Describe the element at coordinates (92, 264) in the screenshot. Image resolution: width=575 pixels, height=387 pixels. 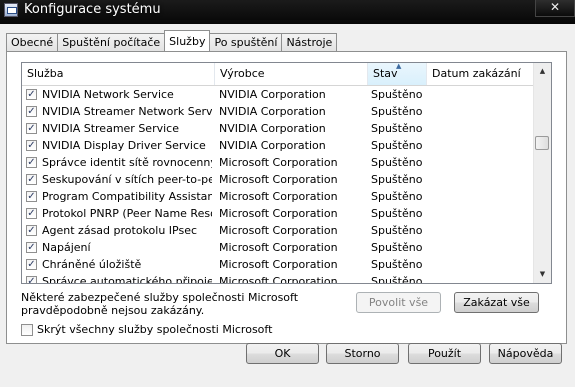
I see `service-name: Chráněné úložiště` at that location.